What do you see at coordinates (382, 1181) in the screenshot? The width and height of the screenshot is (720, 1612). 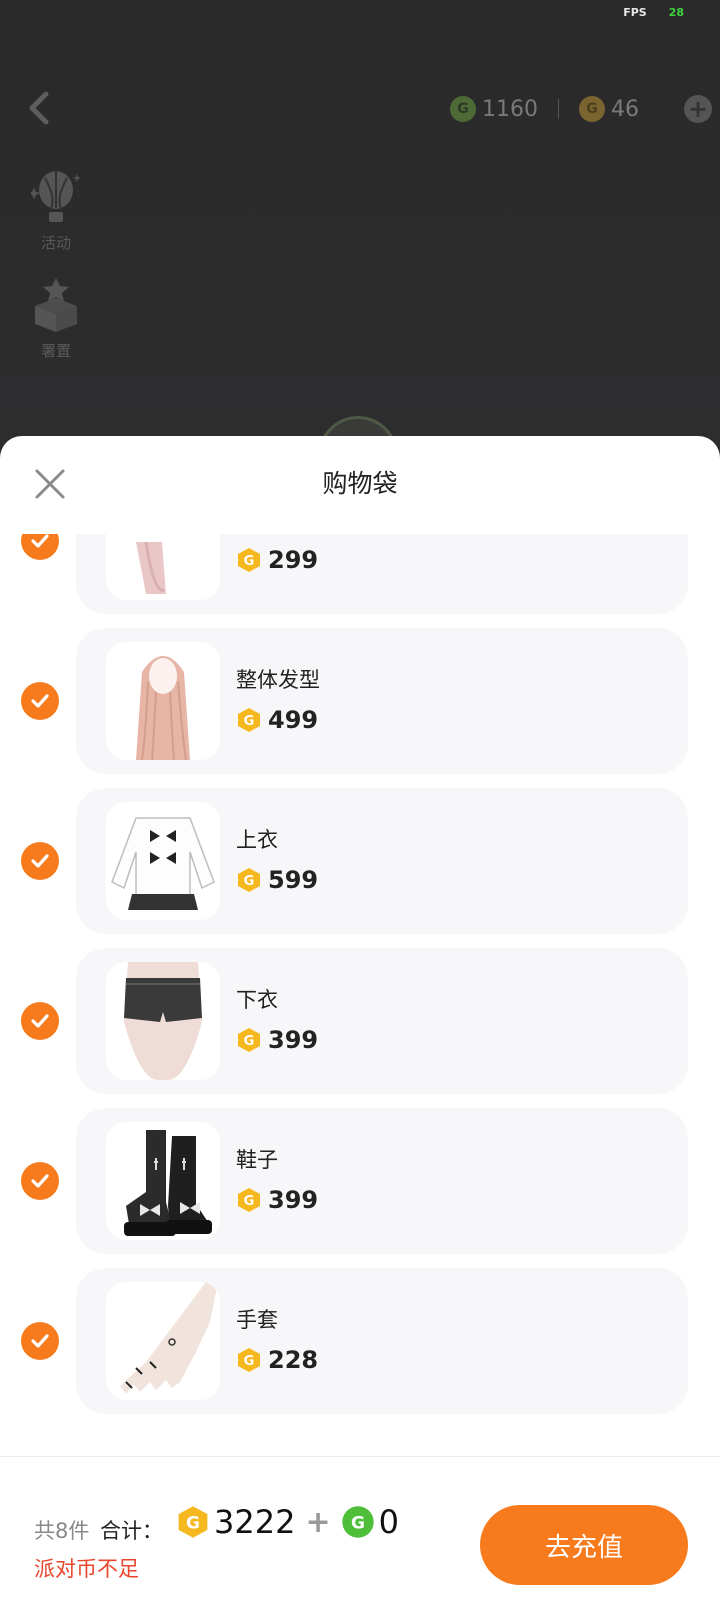 I see `item-card: 鞋子 G 399` at bounding box center [382, 1181].